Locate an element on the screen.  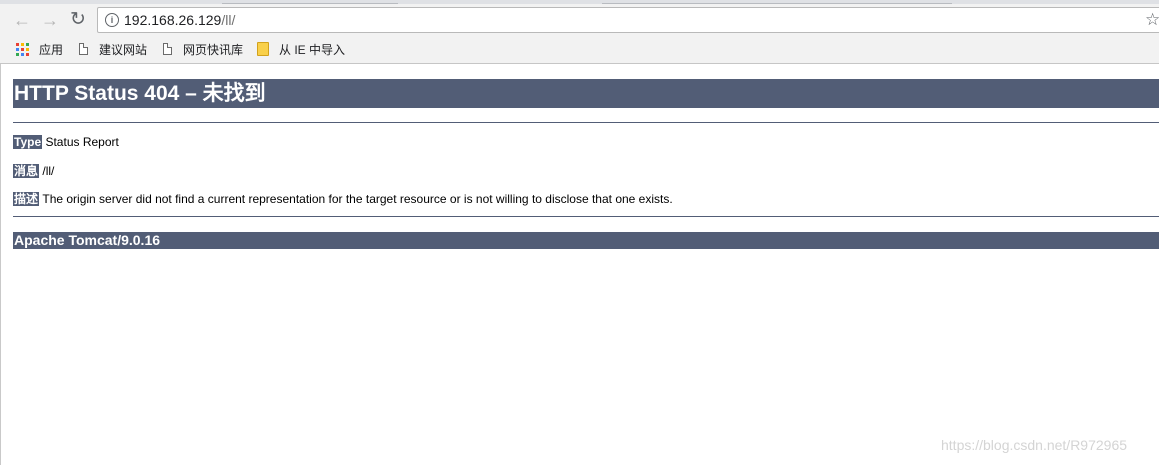
message-label: 消息 is located at coordinates (26, 171).